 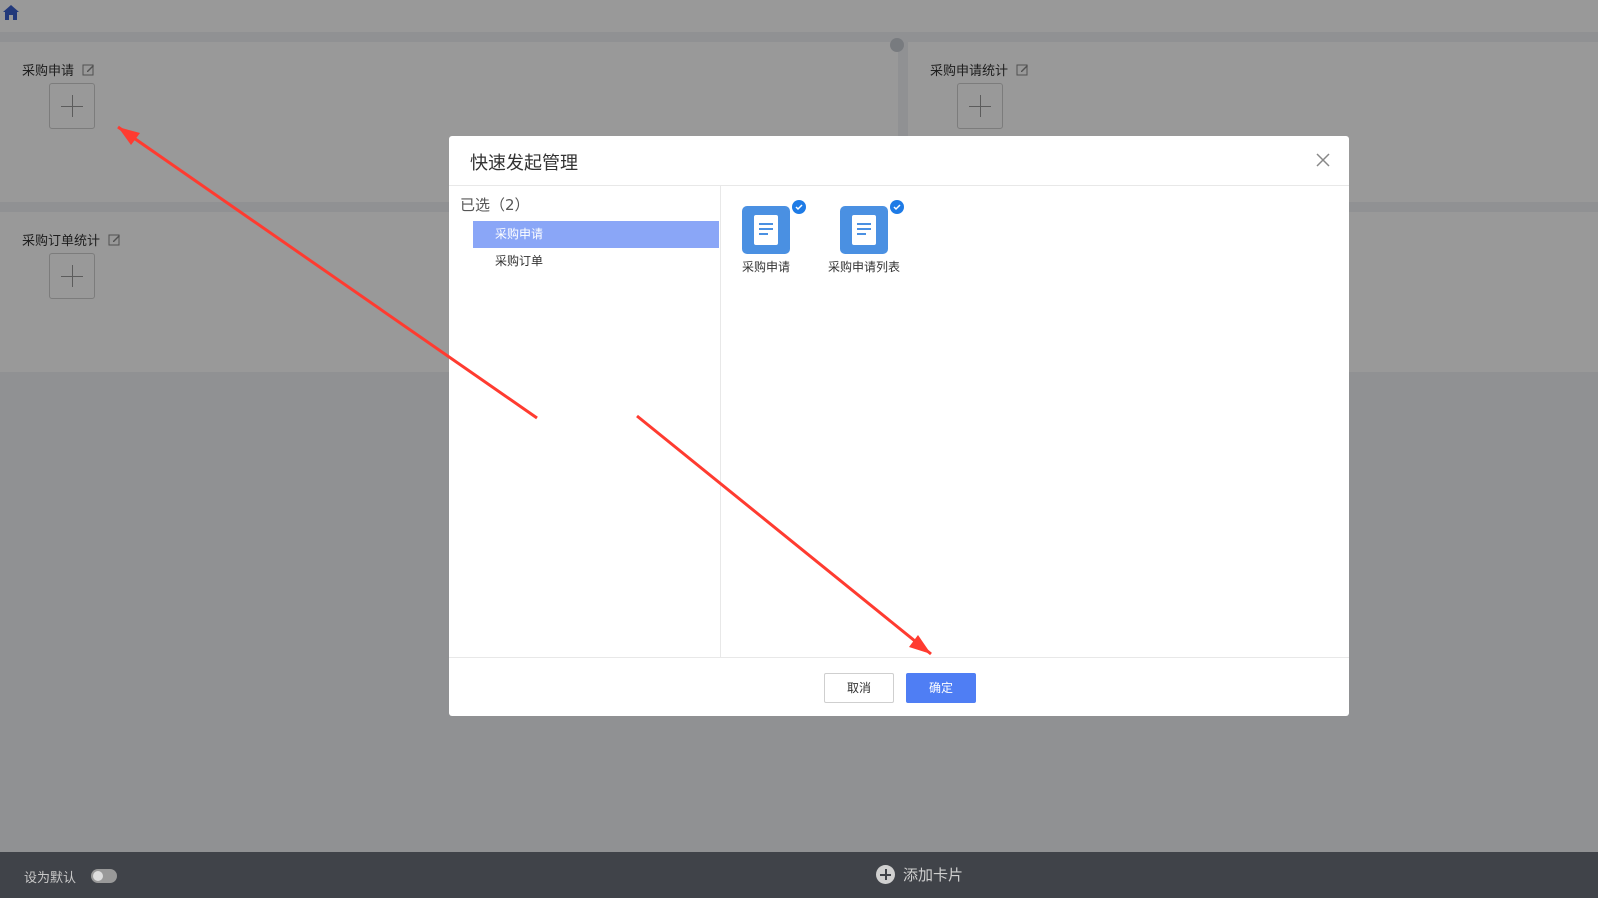 What do you see at coordinates (1323, 160) in the screenshot?
I see `close-icon` at bounding box center [1323, 160].